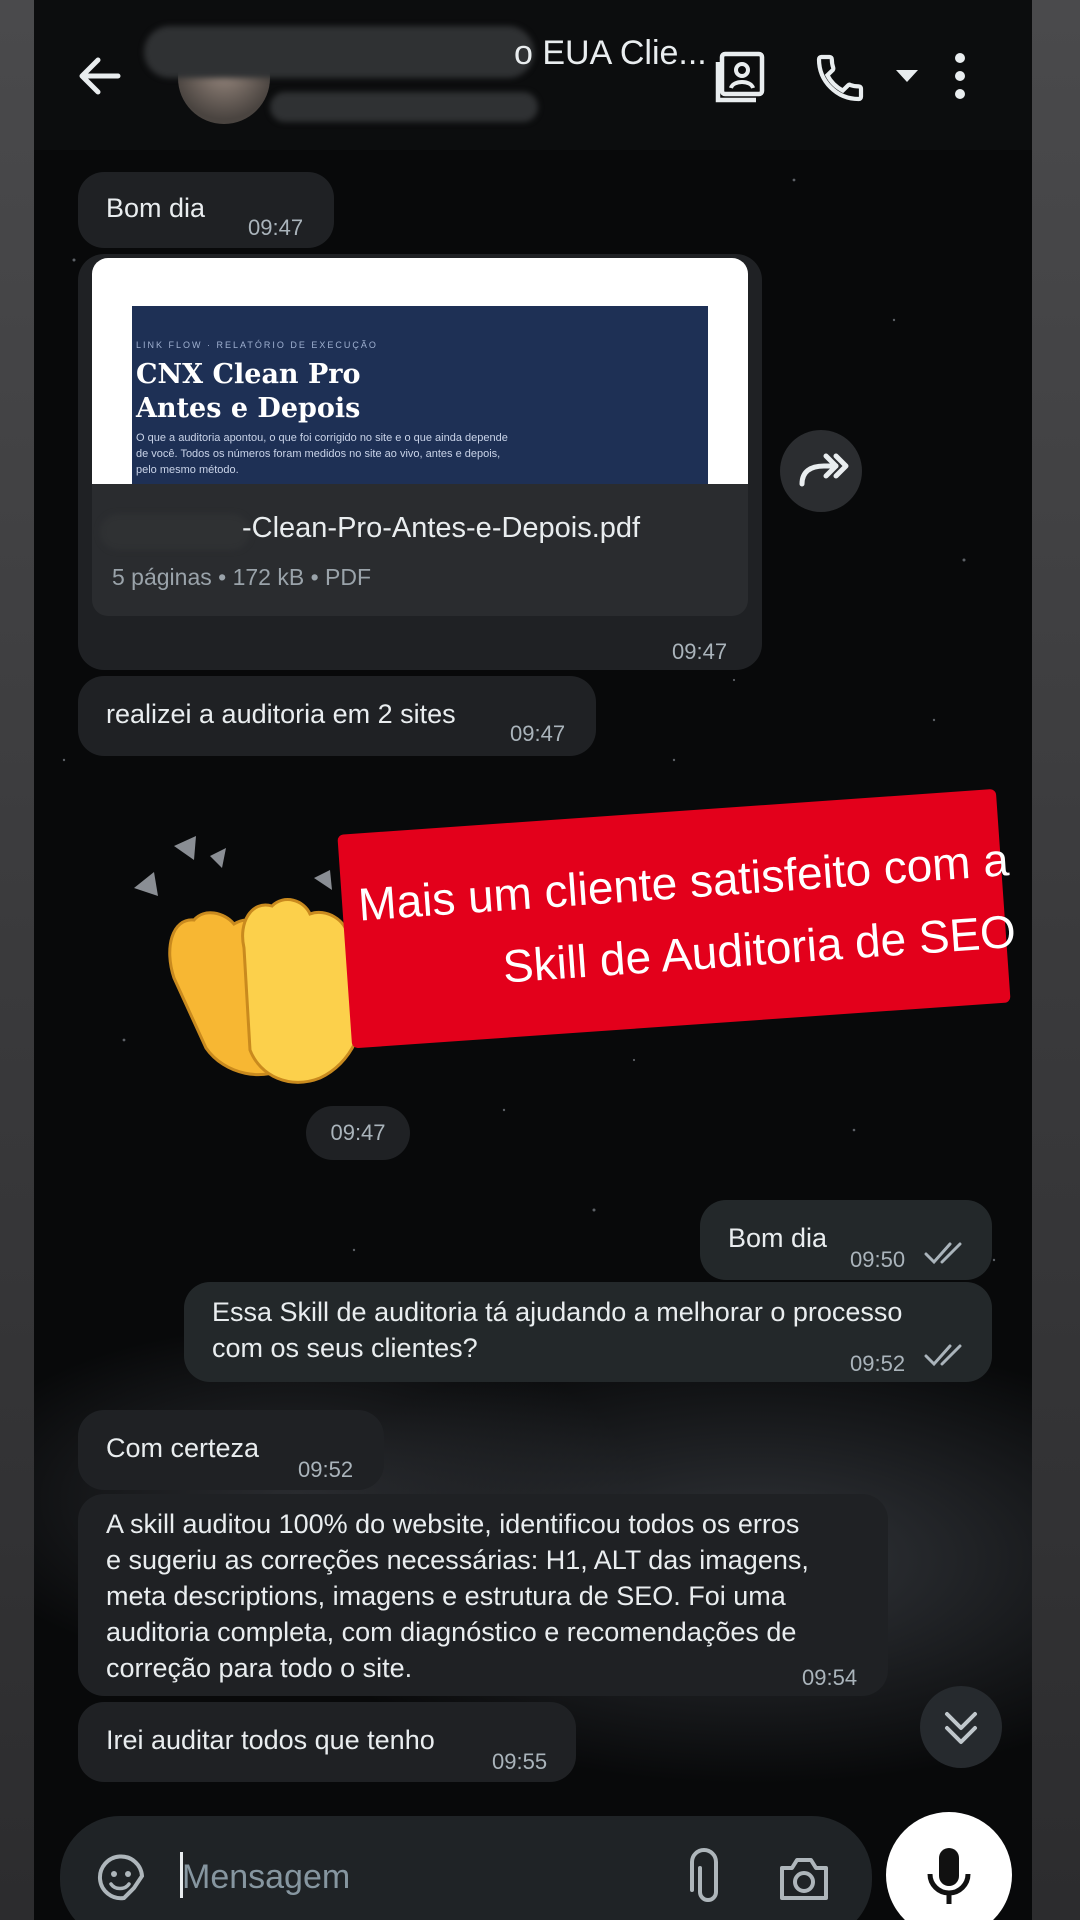  I want to click on mic-button, so click(949, 1866).